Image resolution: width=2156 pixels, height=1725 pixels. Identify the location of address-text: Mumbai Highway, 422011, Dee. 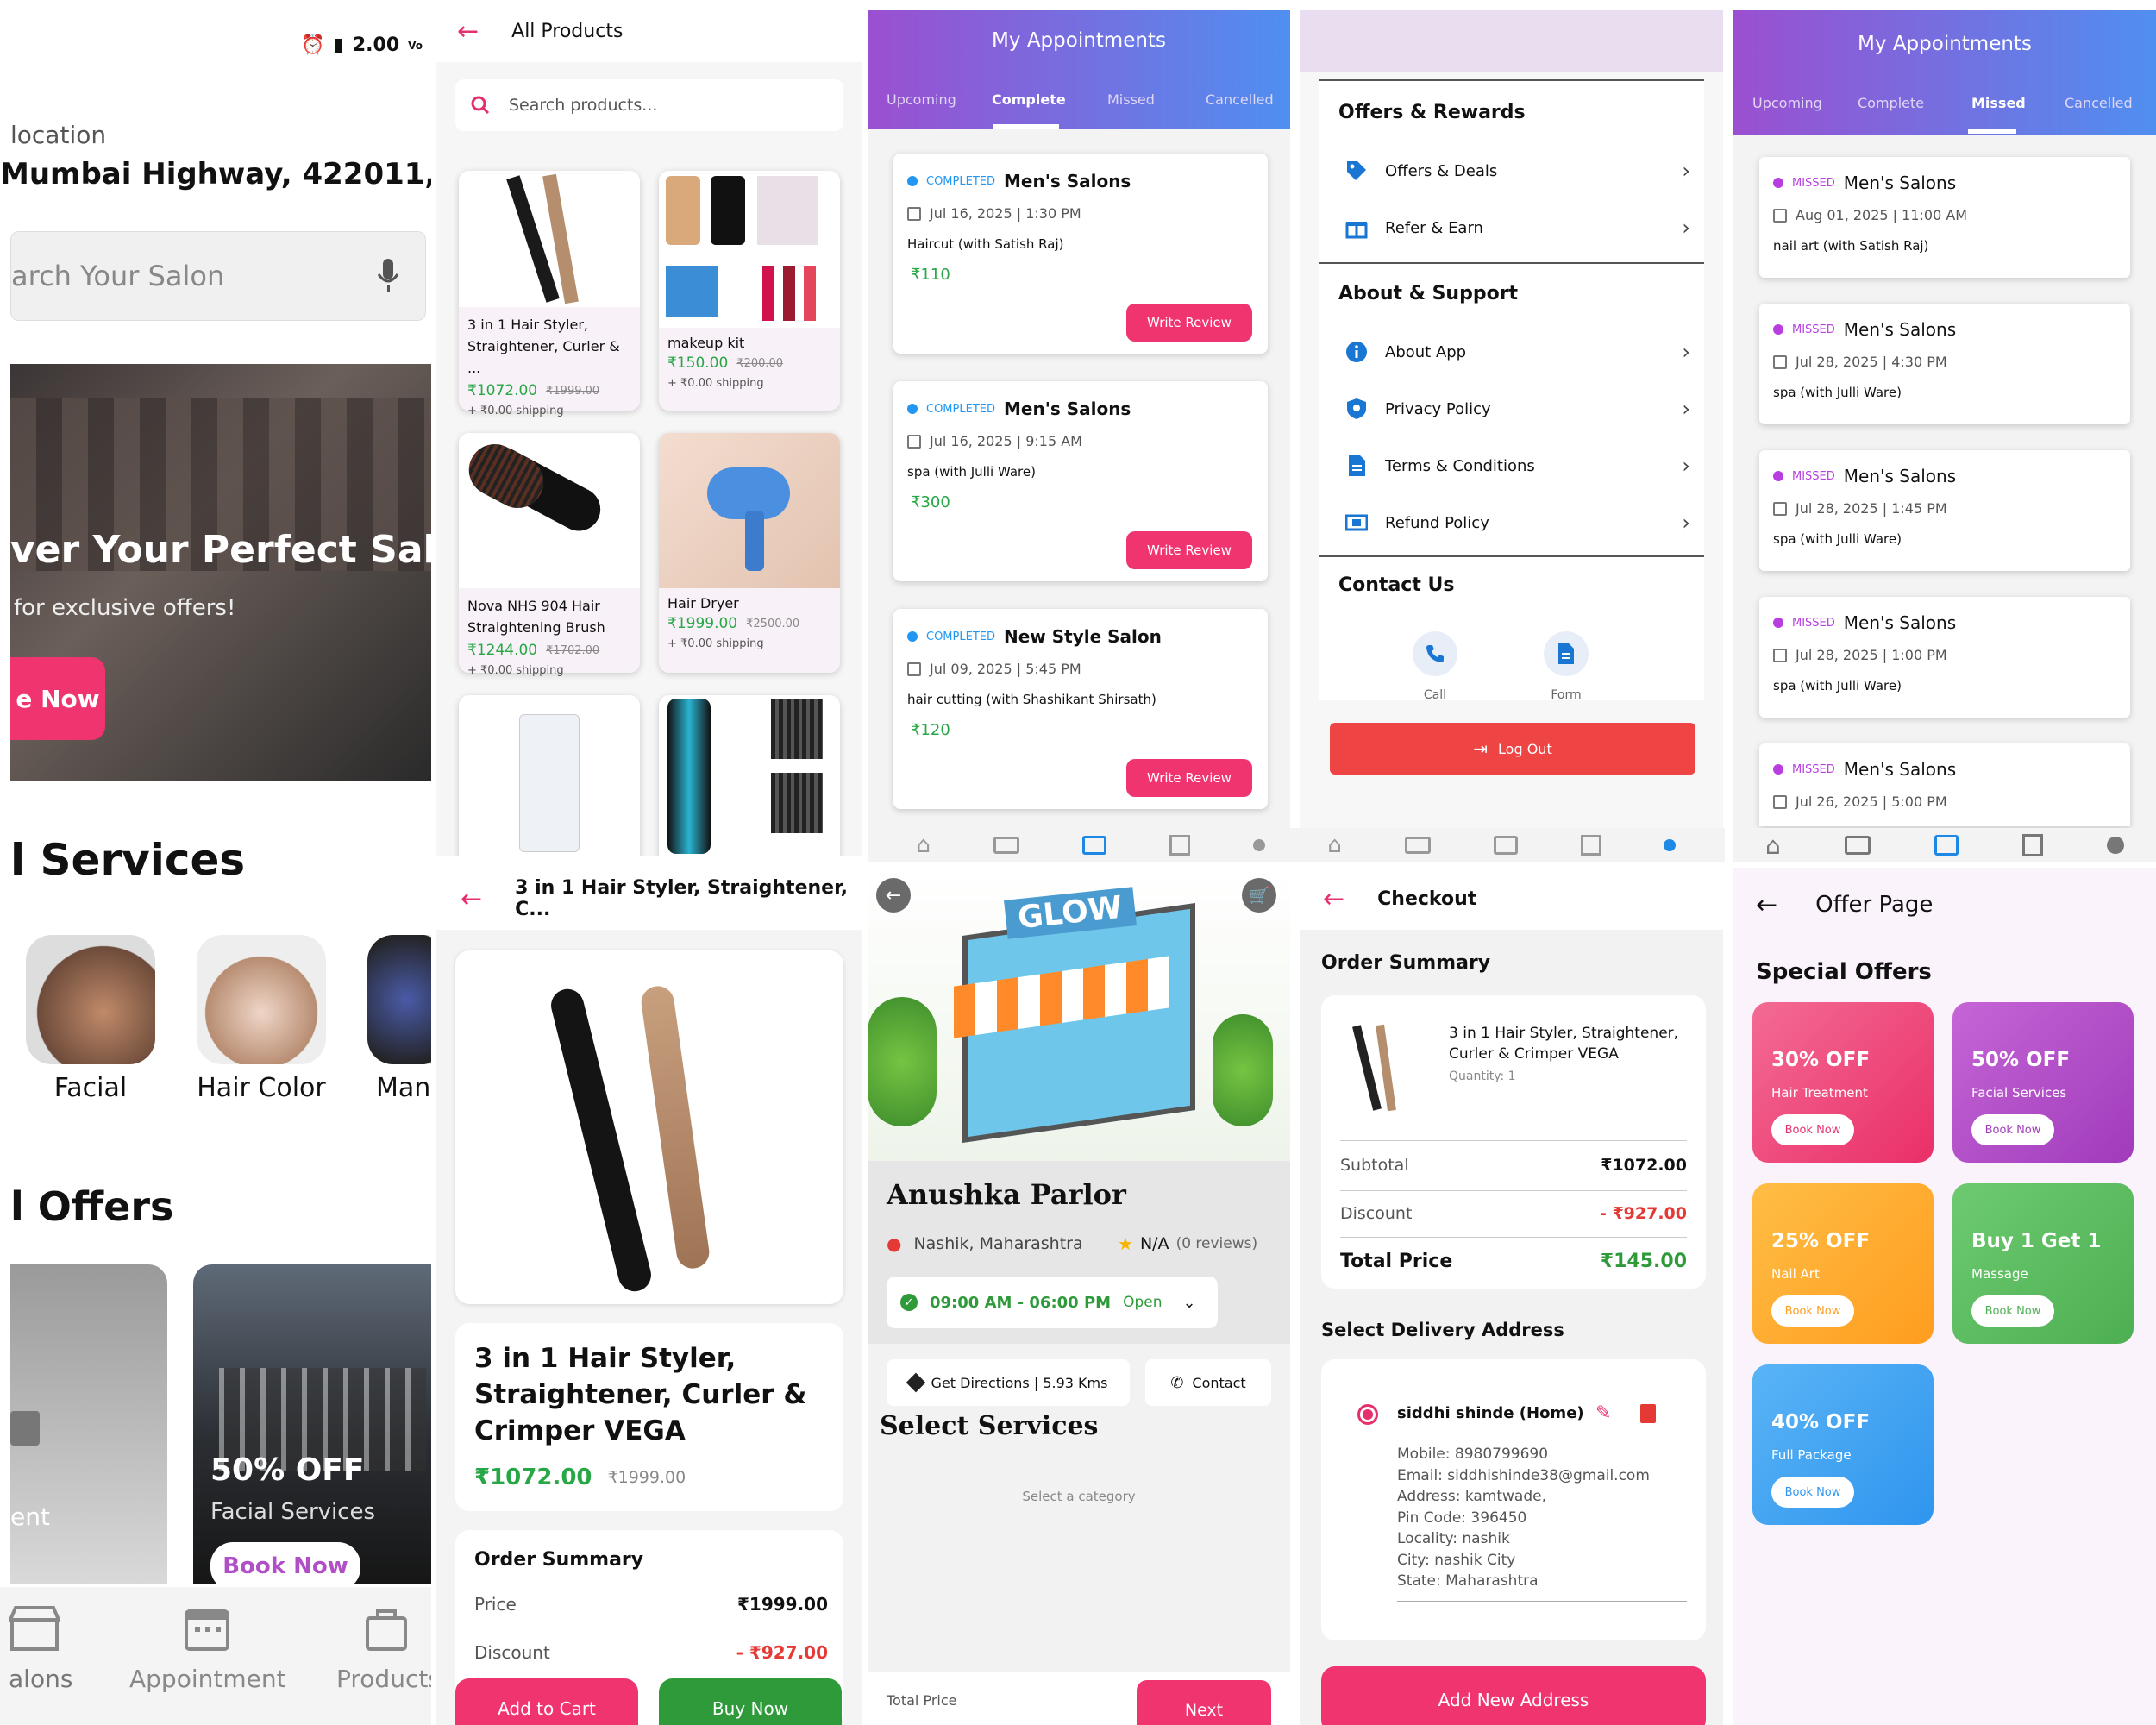
(215, 174).